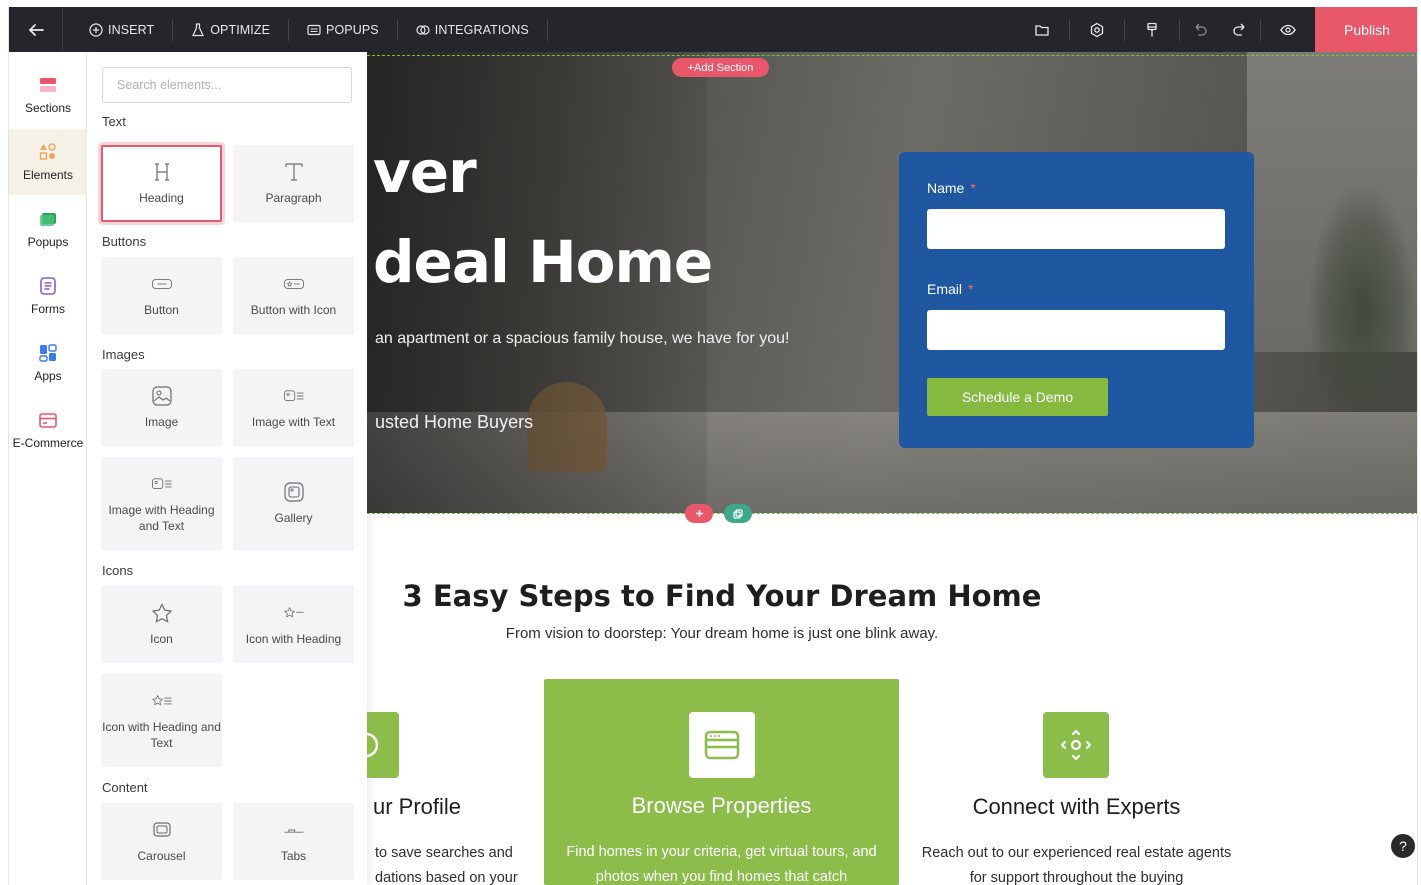  What do you see at coordinates (47, 151) in the screenshot?
I see `shapes-icon` at bounding box center [47, 151].